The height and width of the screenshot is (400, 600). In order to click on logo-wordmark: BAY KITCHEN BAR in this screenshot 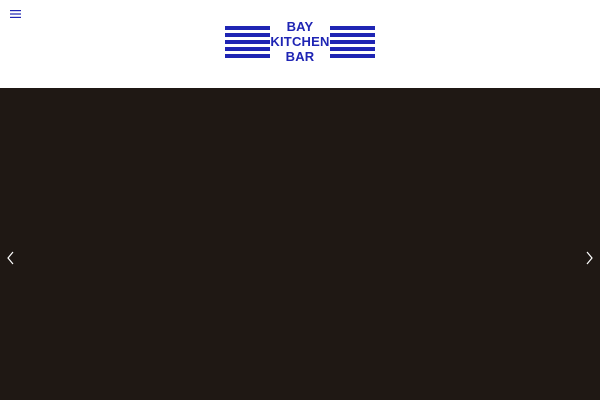, I will do `click(300, 42)`.